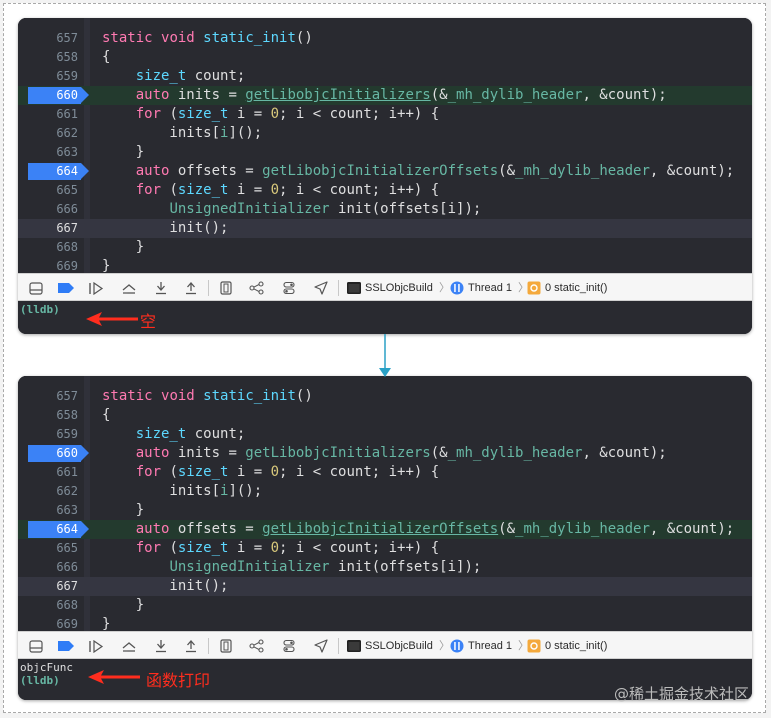 The image size is (771, 718). I want to click on code-text: }, so click(123, 247).